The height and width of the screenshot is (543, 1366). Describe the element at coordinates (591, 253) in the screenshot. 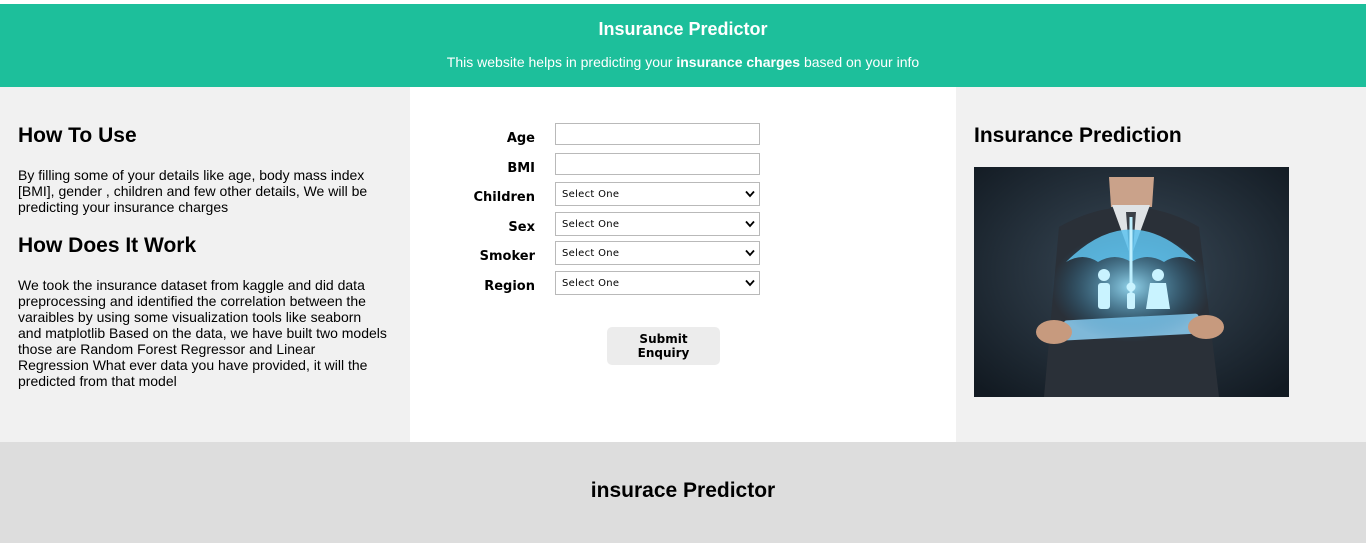

I see `smoker-select-value: Select One` at that location.